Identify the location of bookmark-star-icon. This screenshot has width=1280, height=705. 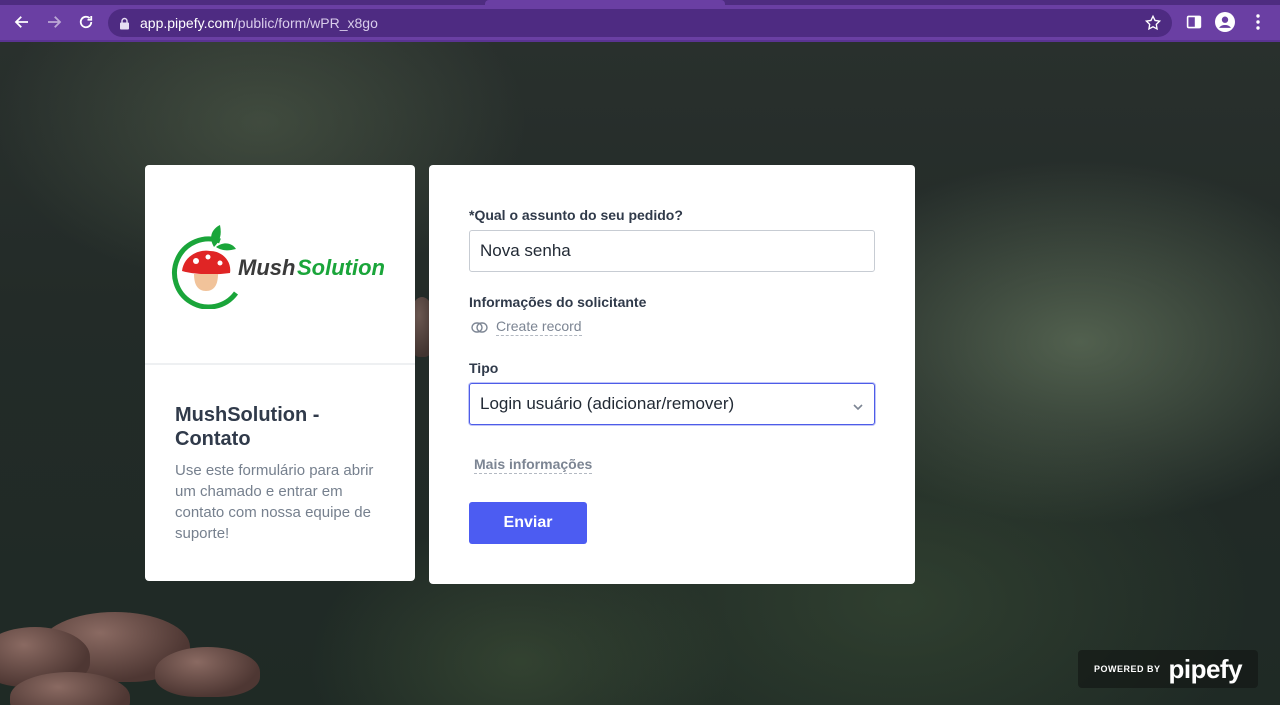
(1153, 23).